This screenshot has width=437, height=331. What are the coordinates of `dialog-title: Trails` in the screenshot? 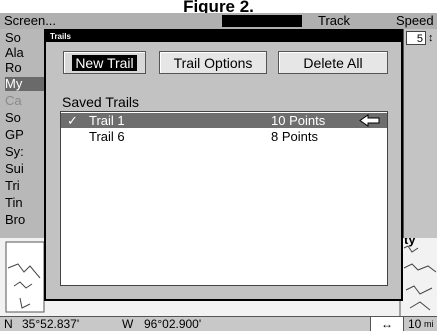 It's located at (223, 36).